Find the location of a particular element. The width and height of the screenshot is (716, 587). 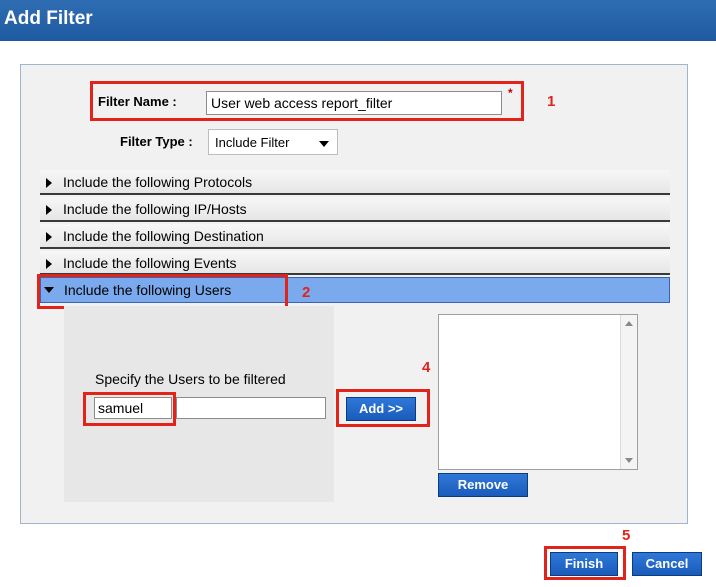

filter-name-label: Filter Name : is located at coordinates (137, 101).